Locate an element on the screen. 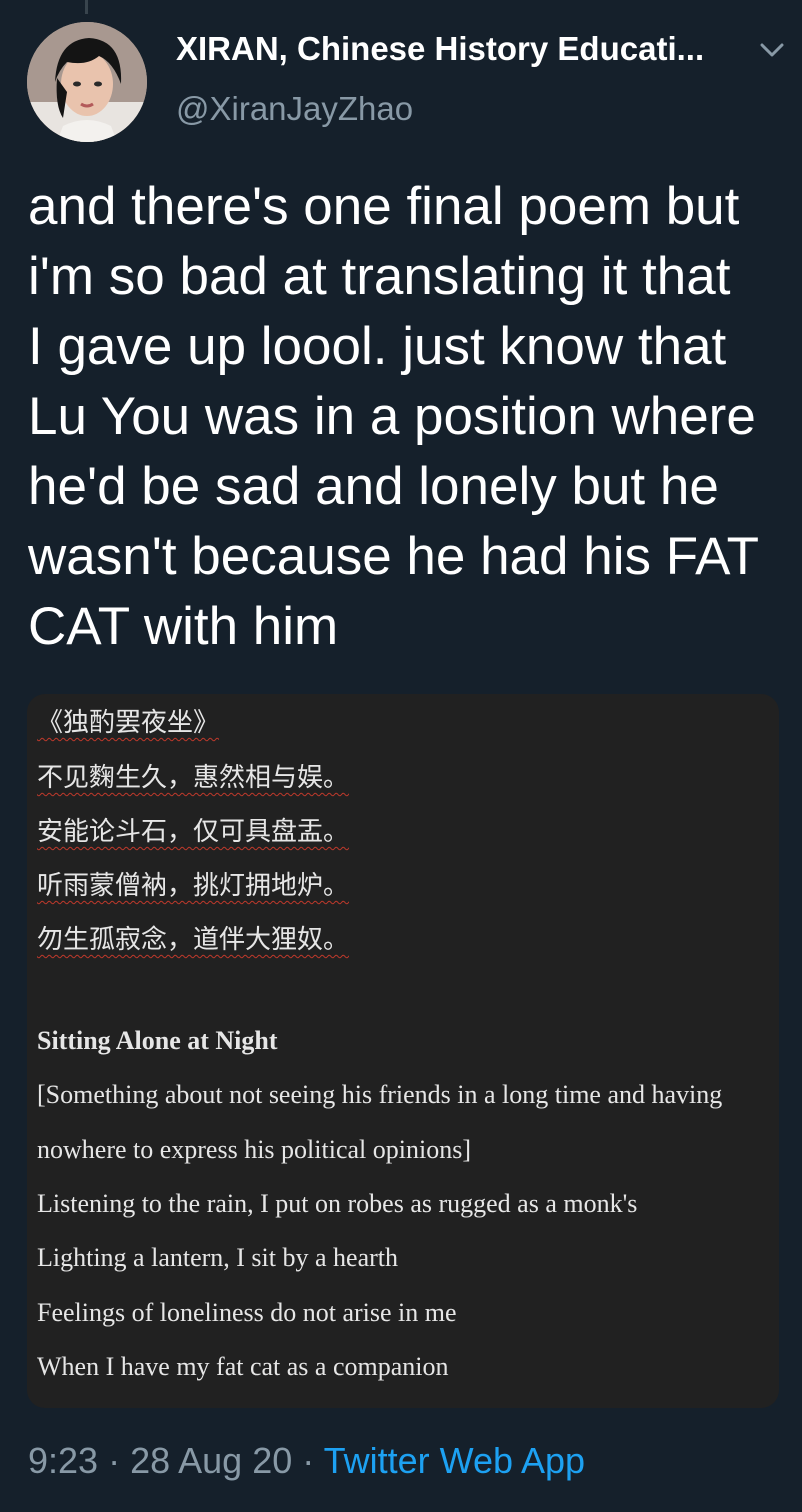 The height and width of the screenshot is (1512, 802). tweet-date: 28 Aug 20 is located at coordinates (211, 1460).